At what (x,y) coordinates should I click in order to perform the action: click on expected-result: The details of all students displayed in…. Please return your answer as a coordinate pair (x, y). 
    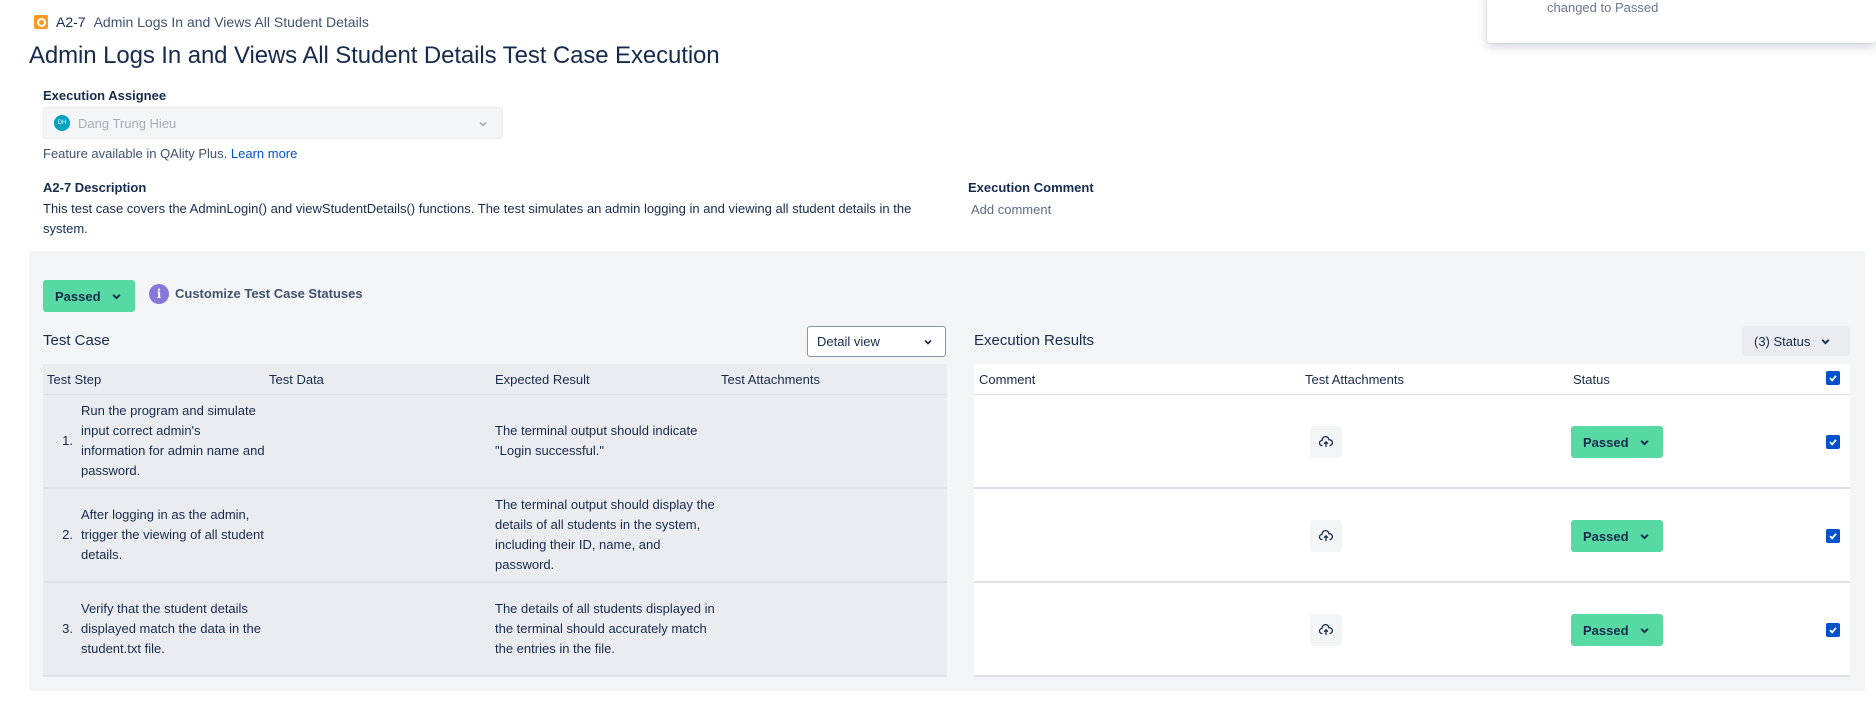
    Looking at the image, I should click on (605, 628).